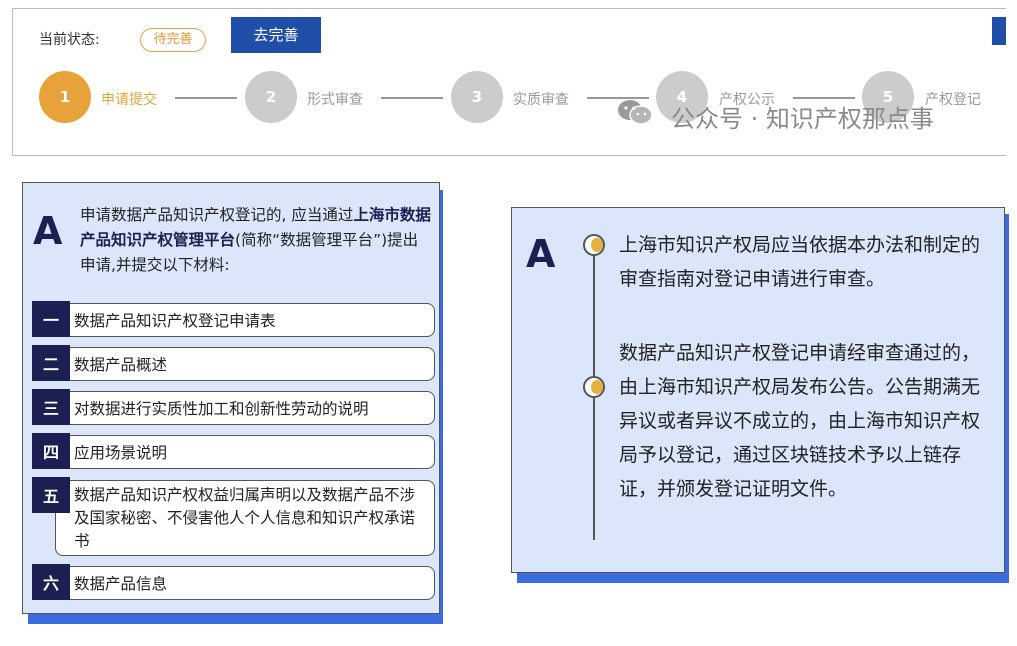  Describe the element at coordinates (121, 584) in the screenshot. I see `material-item-text: 数据产品信息` at that location.